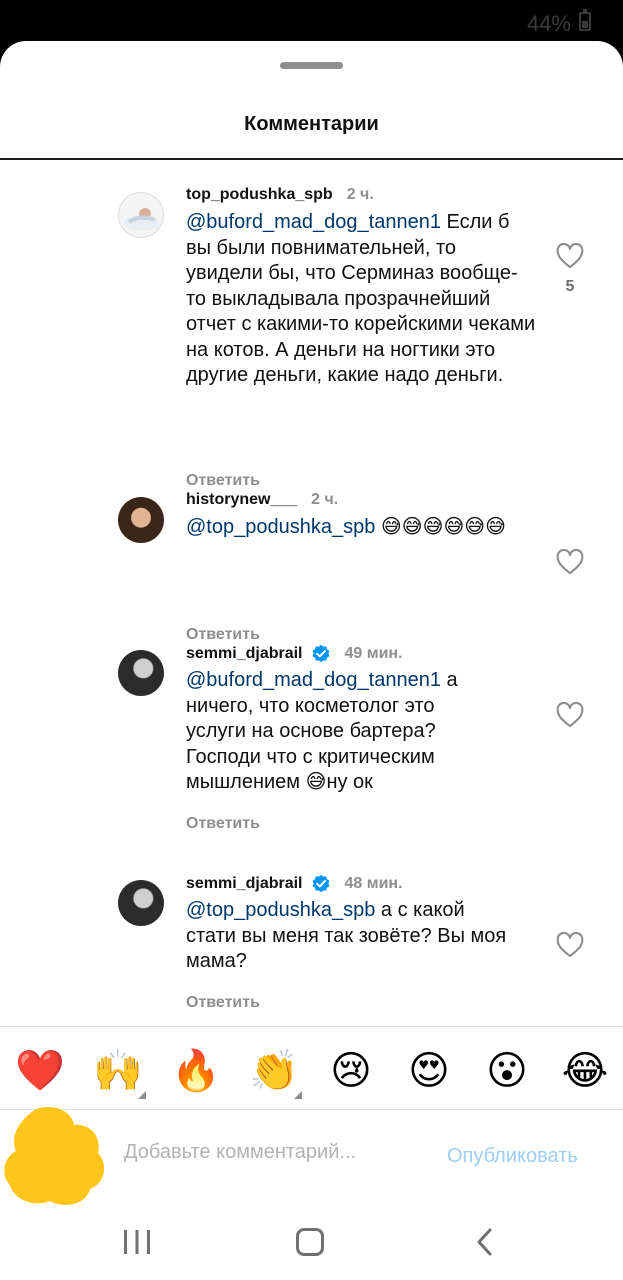 The image size is (623, 1280). What do you see at coordinates (311, 124) in the screenshot?
I see `sheet-title: Комментарии` at bounding box center [311, 124].